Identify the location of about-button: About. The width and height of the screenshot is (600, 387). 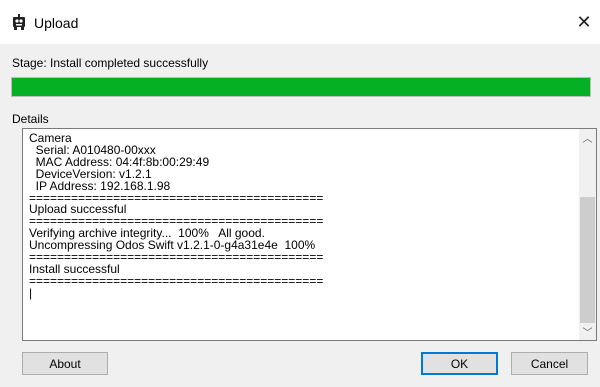
(65, 363).